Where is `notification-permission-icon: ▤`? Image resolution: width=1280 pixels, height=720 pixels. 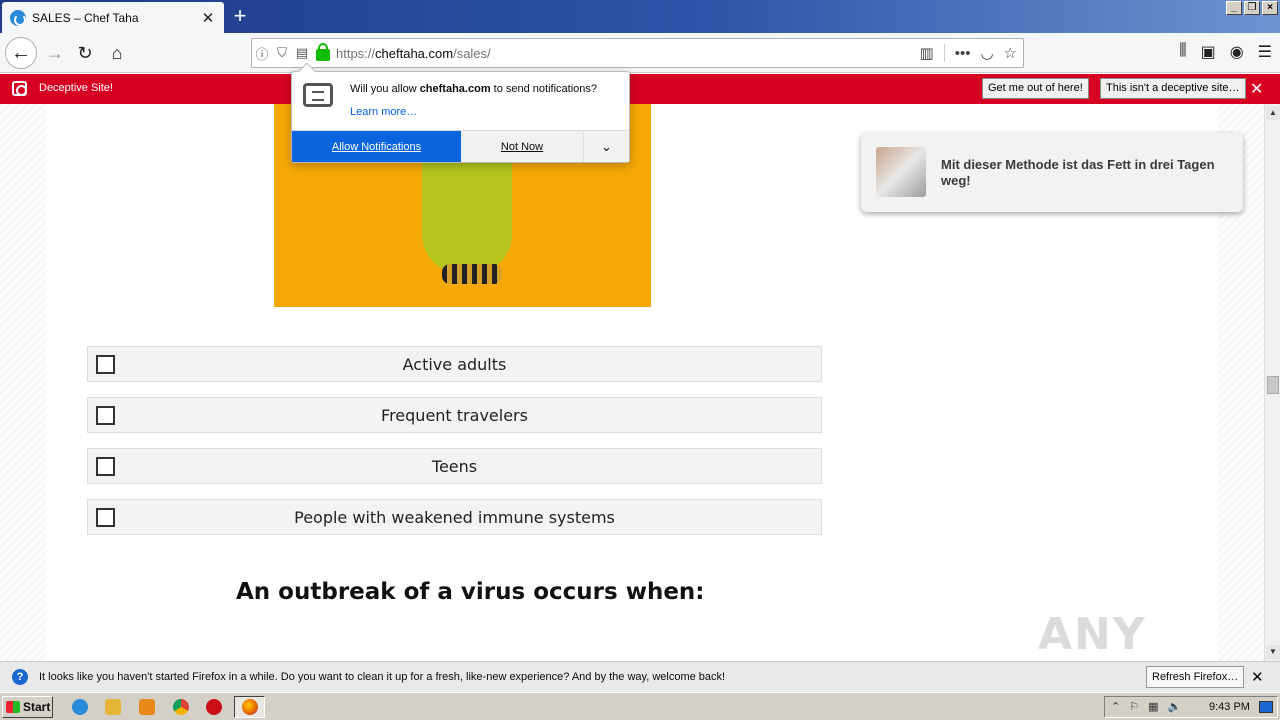 notification-permission-icon: ▤ is located at coordinates (302, 53).